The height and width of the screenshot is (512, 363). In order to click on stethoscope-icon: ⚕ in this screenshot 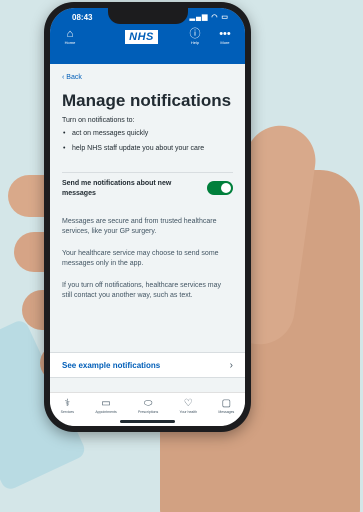, I will do `click(67, 403)`.